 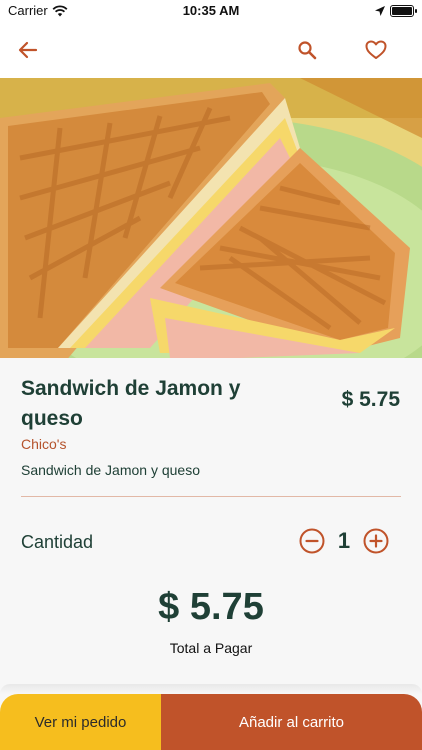 What do you see at coordinates (380, 13) in the screenshot?
I see `location-arrow-icon` at bounding box center [380, 13].